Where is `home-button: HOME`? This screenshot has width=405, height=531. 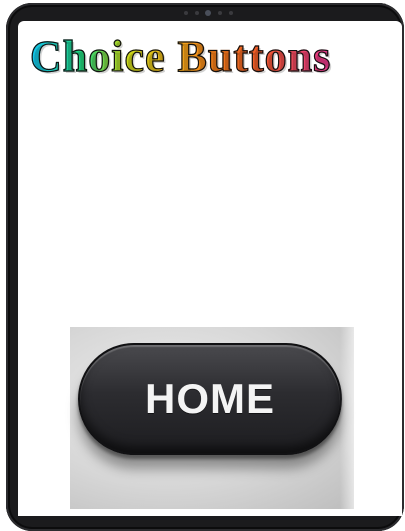 home-button: HOME is located at coordinates (210, 399).